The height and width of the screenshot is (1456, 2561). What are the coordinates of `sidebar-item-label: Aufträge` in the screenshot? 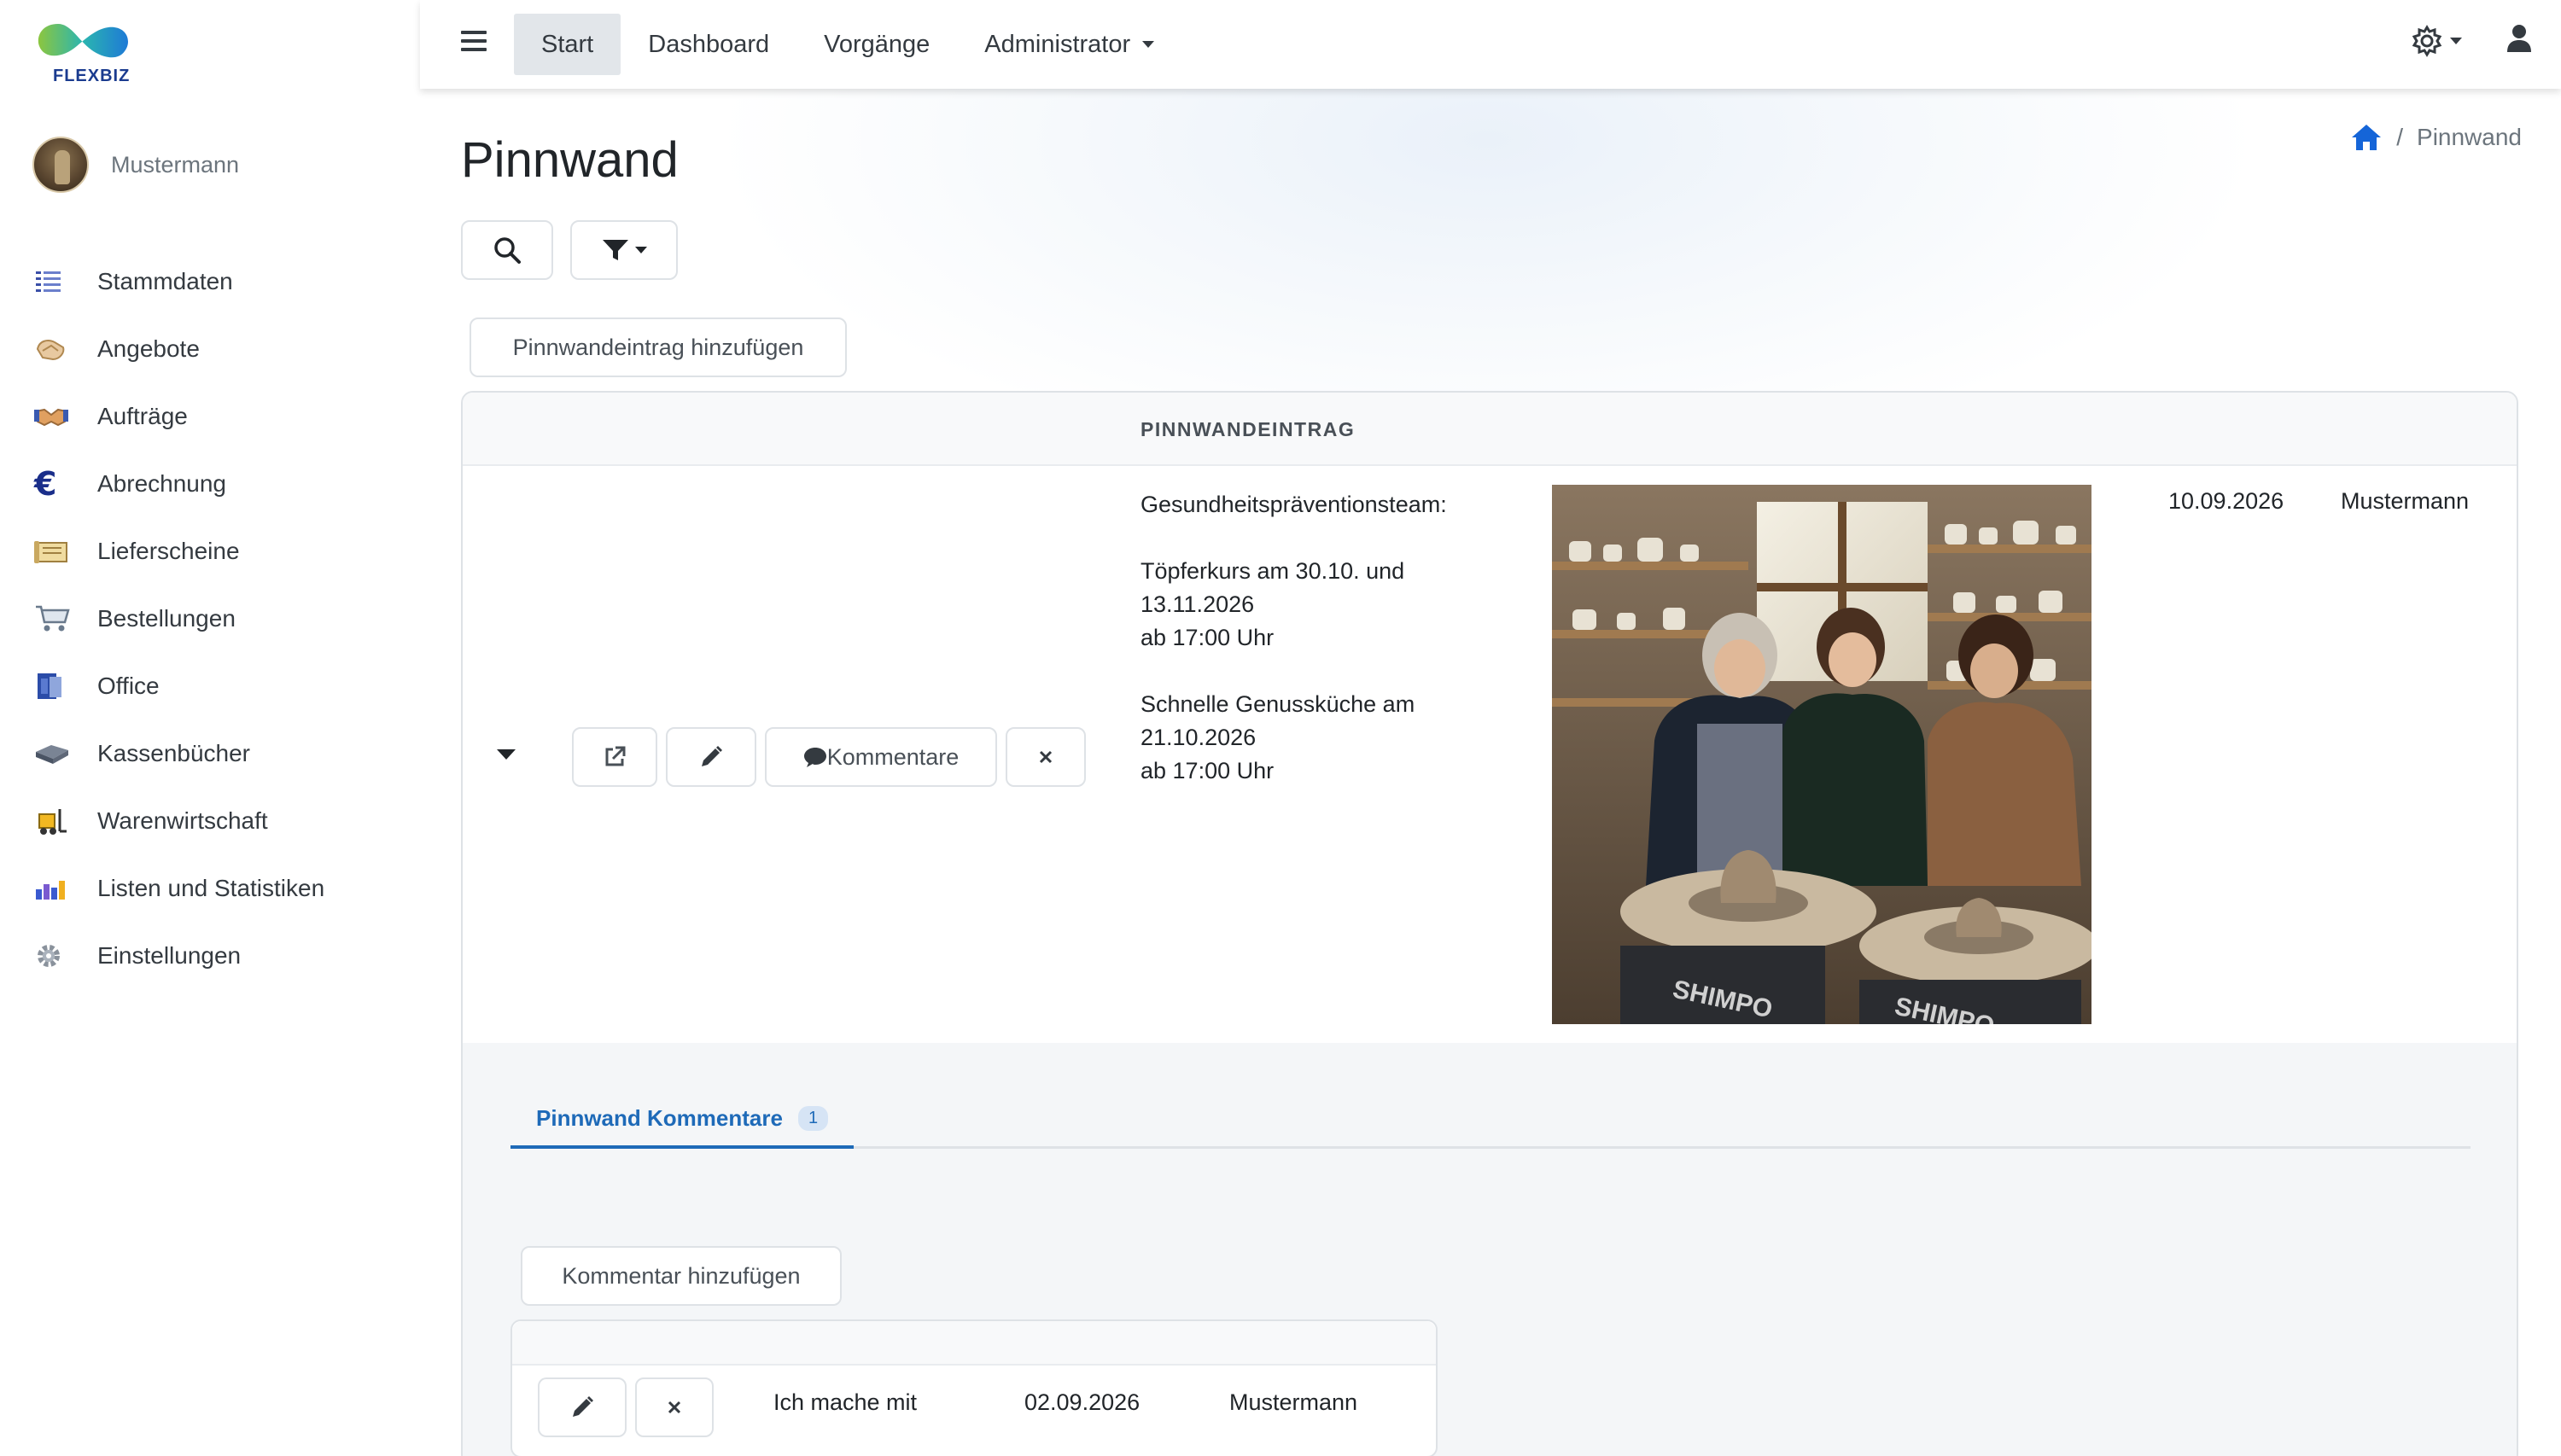 It's located at (142, 415).